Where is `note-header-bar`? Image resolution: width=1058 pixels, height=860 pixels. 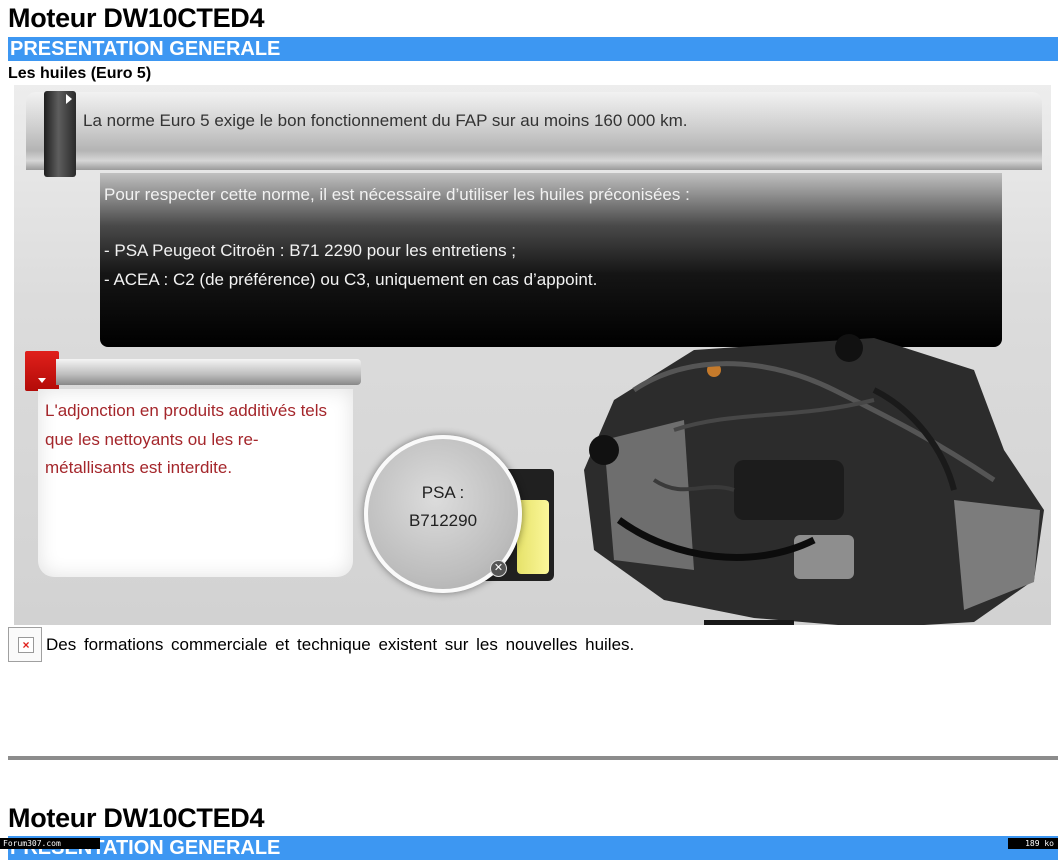 note-header-bar is located at coordinates (208, 372).